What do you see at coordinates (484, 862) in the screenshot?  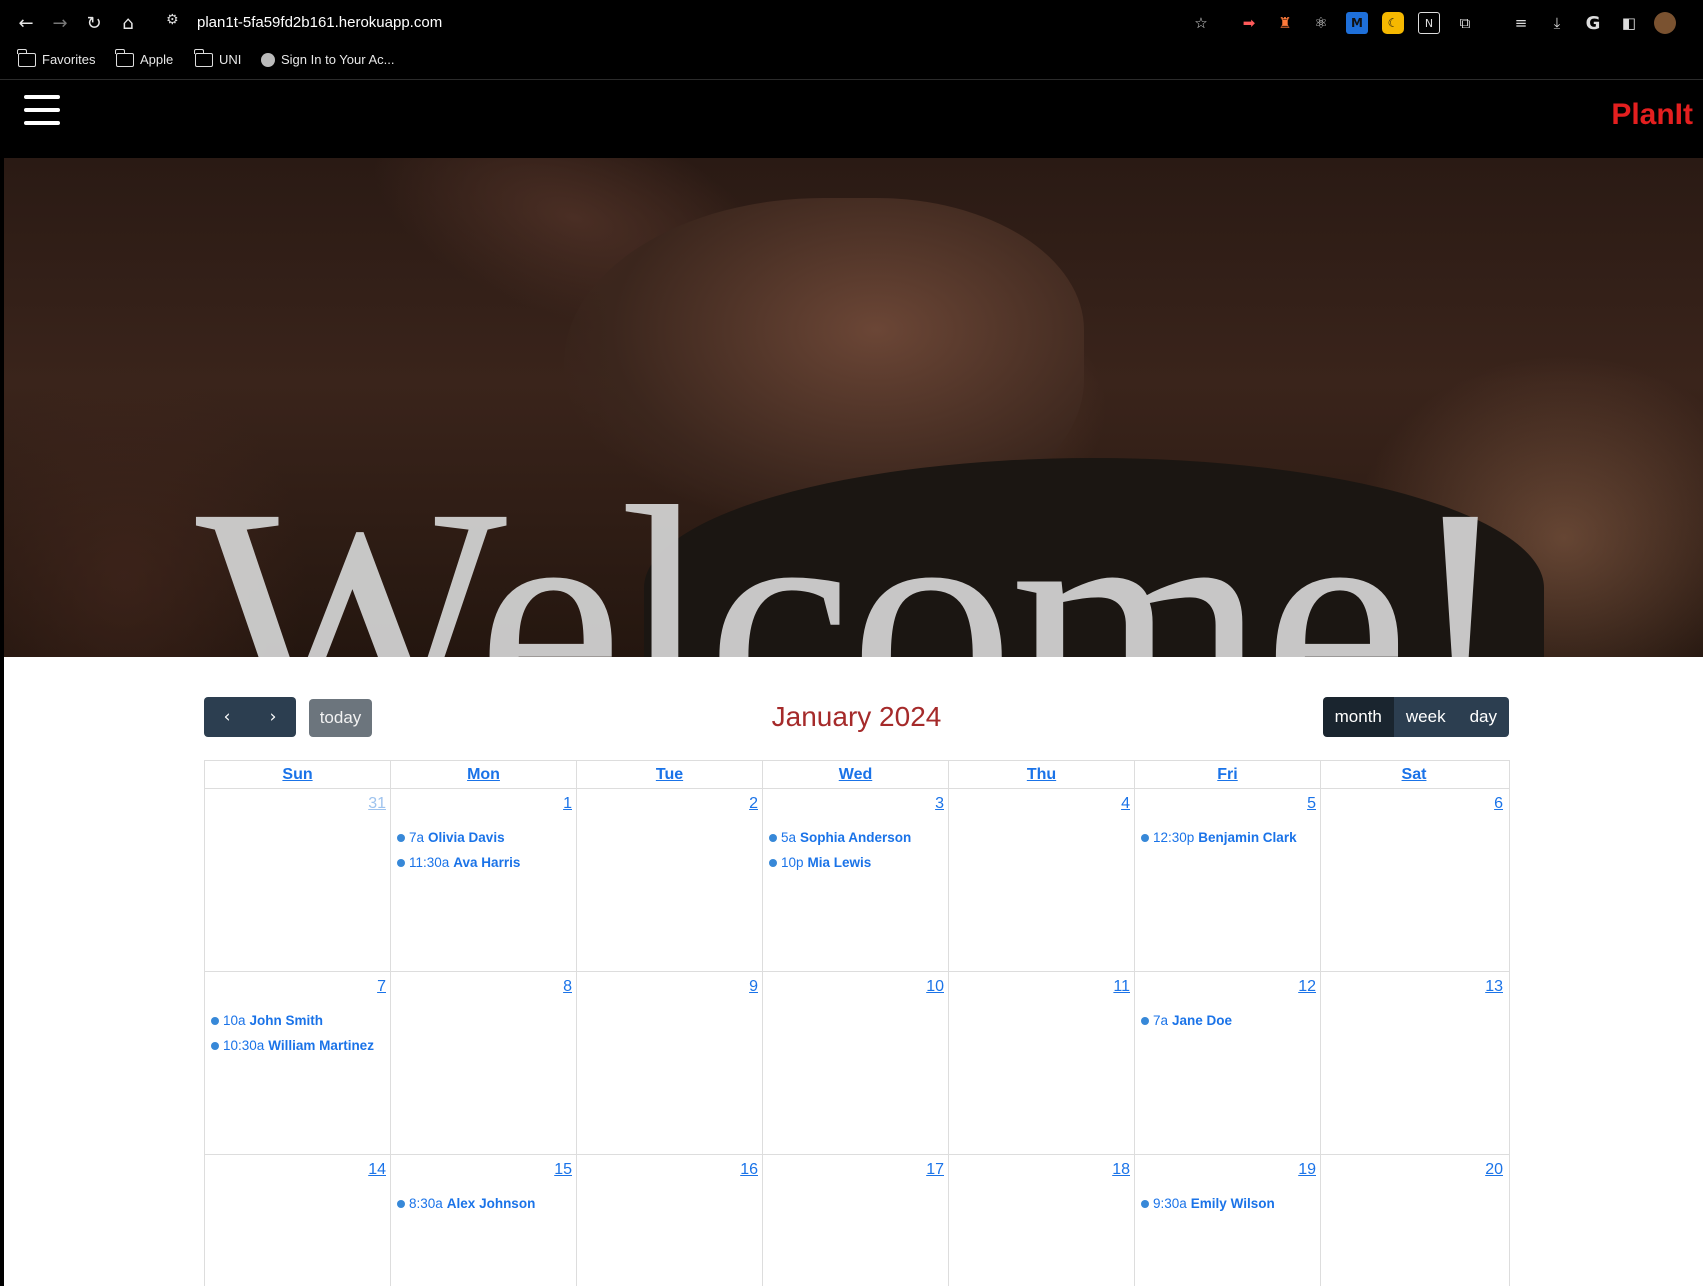 I see `calendar-event: 11:30a Ava Harris` at bounding box center [484, 862].